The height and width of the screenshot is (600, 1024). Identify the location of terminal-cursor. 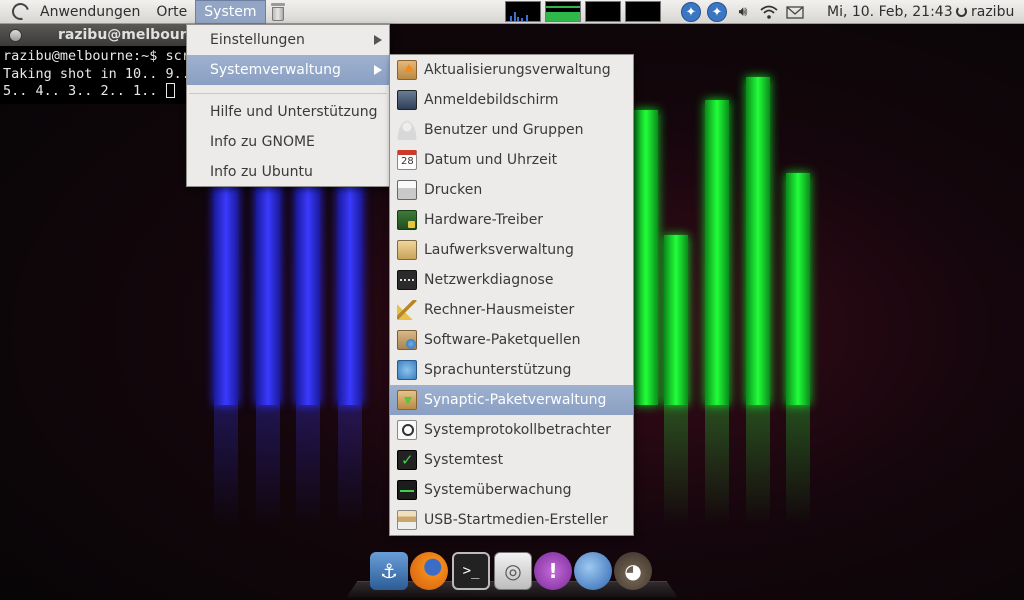
(170, 90).